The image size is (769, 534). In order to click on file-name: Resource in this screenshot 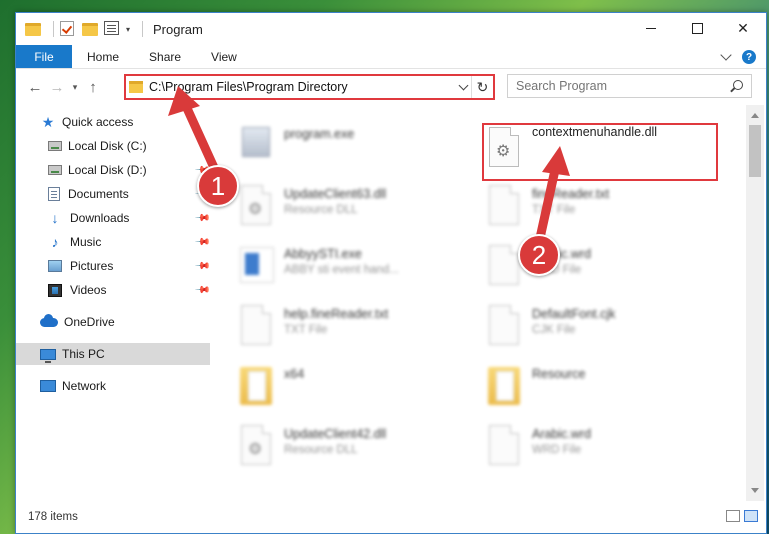, I will do `click(559, 374)`.